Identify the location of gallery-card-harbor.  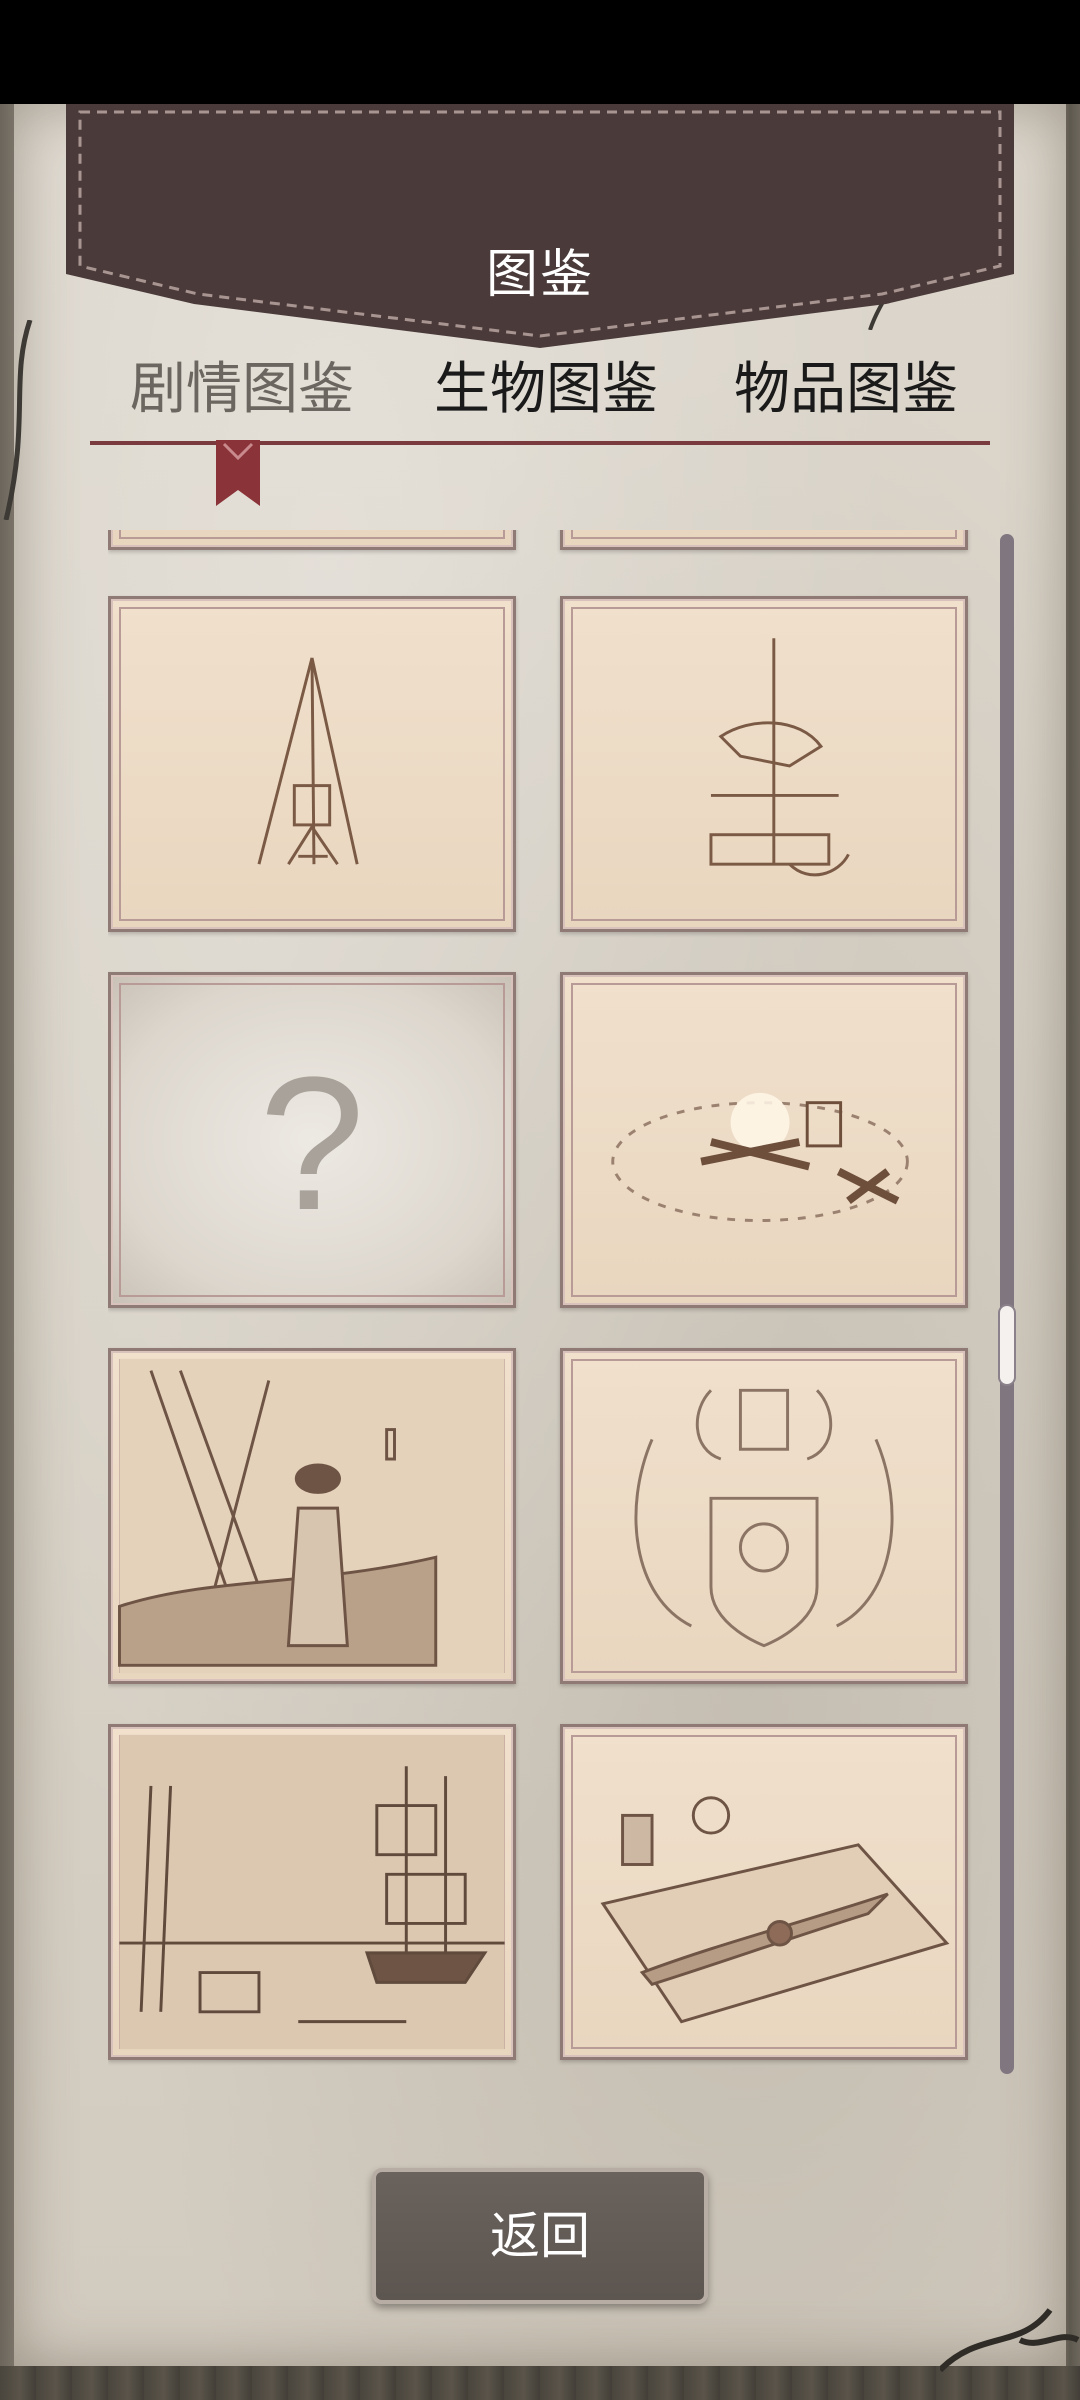
(312, 1892).